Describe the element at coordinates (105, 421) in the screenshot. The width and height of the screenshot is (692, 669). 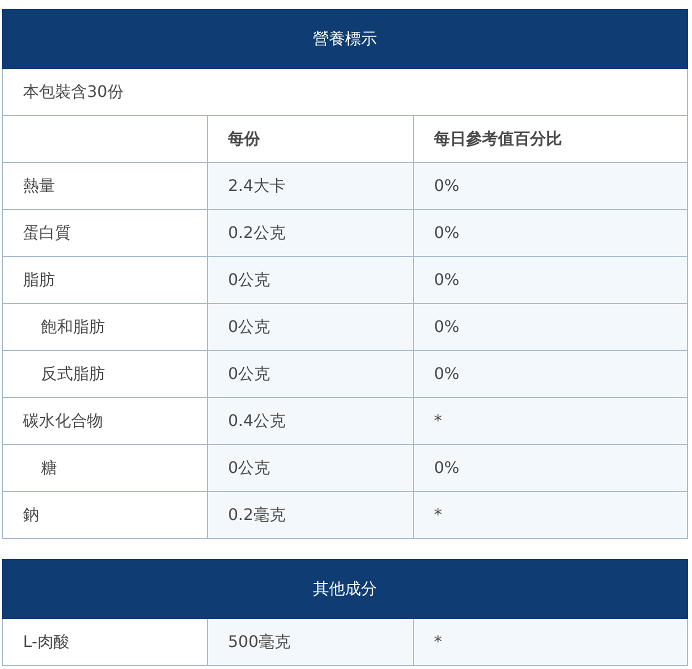
I see `nutrient-name: 碳水化合物` at that location.